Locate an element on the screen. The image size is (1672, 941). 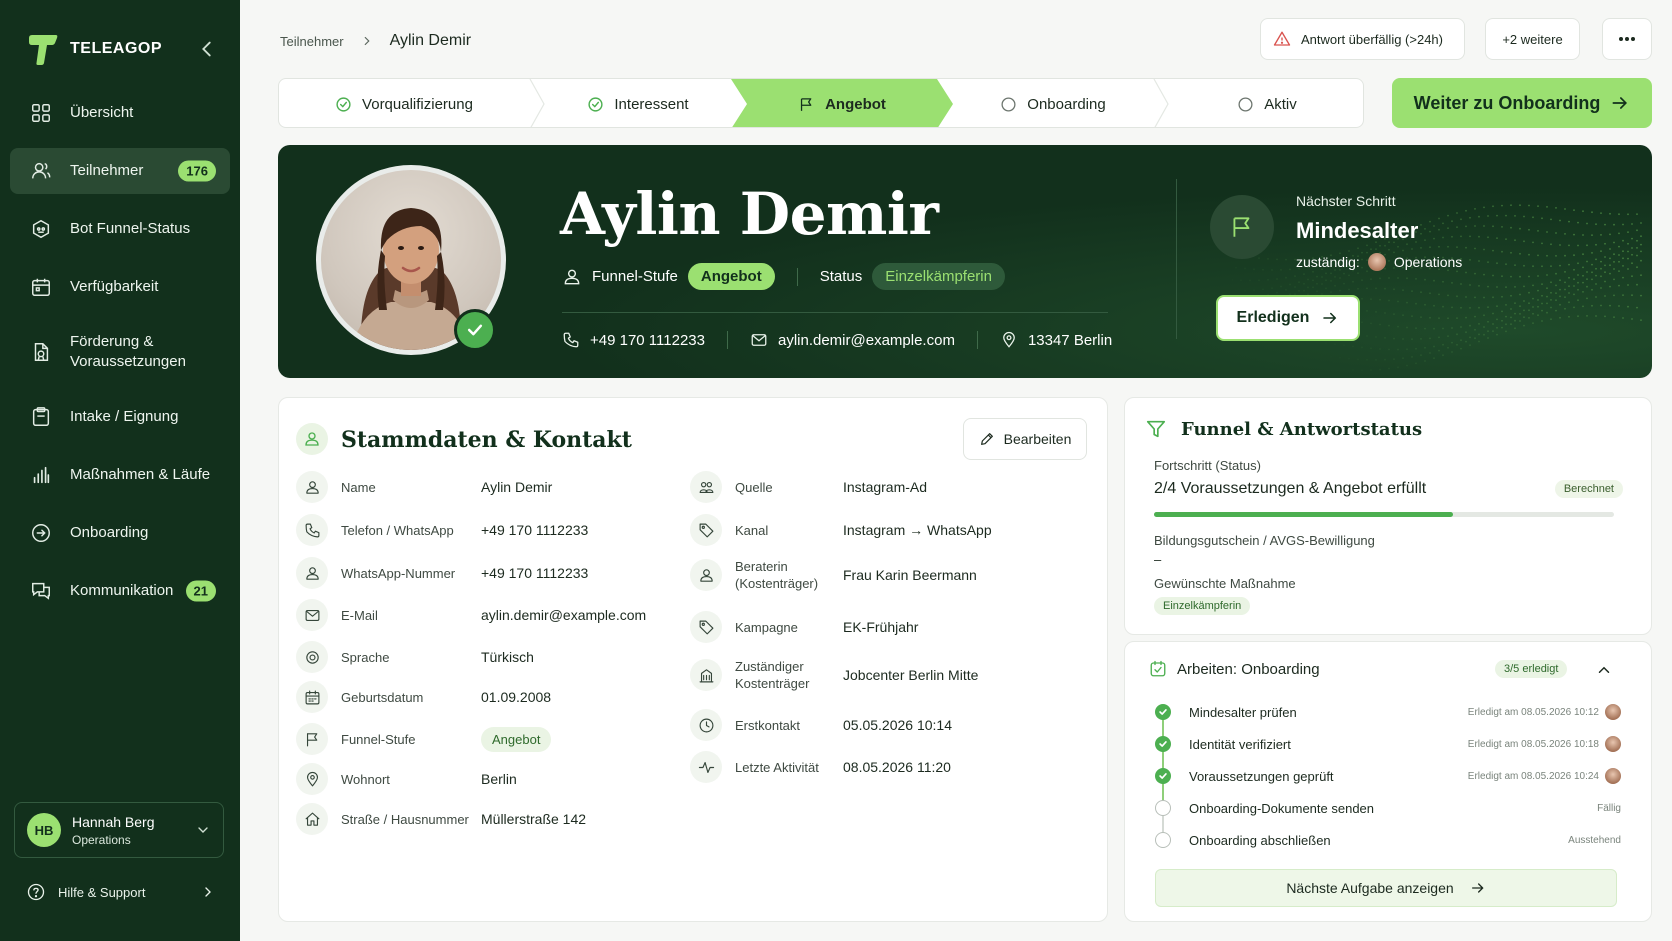
task-meta: Fällig is located at coordinates (1609, 808).